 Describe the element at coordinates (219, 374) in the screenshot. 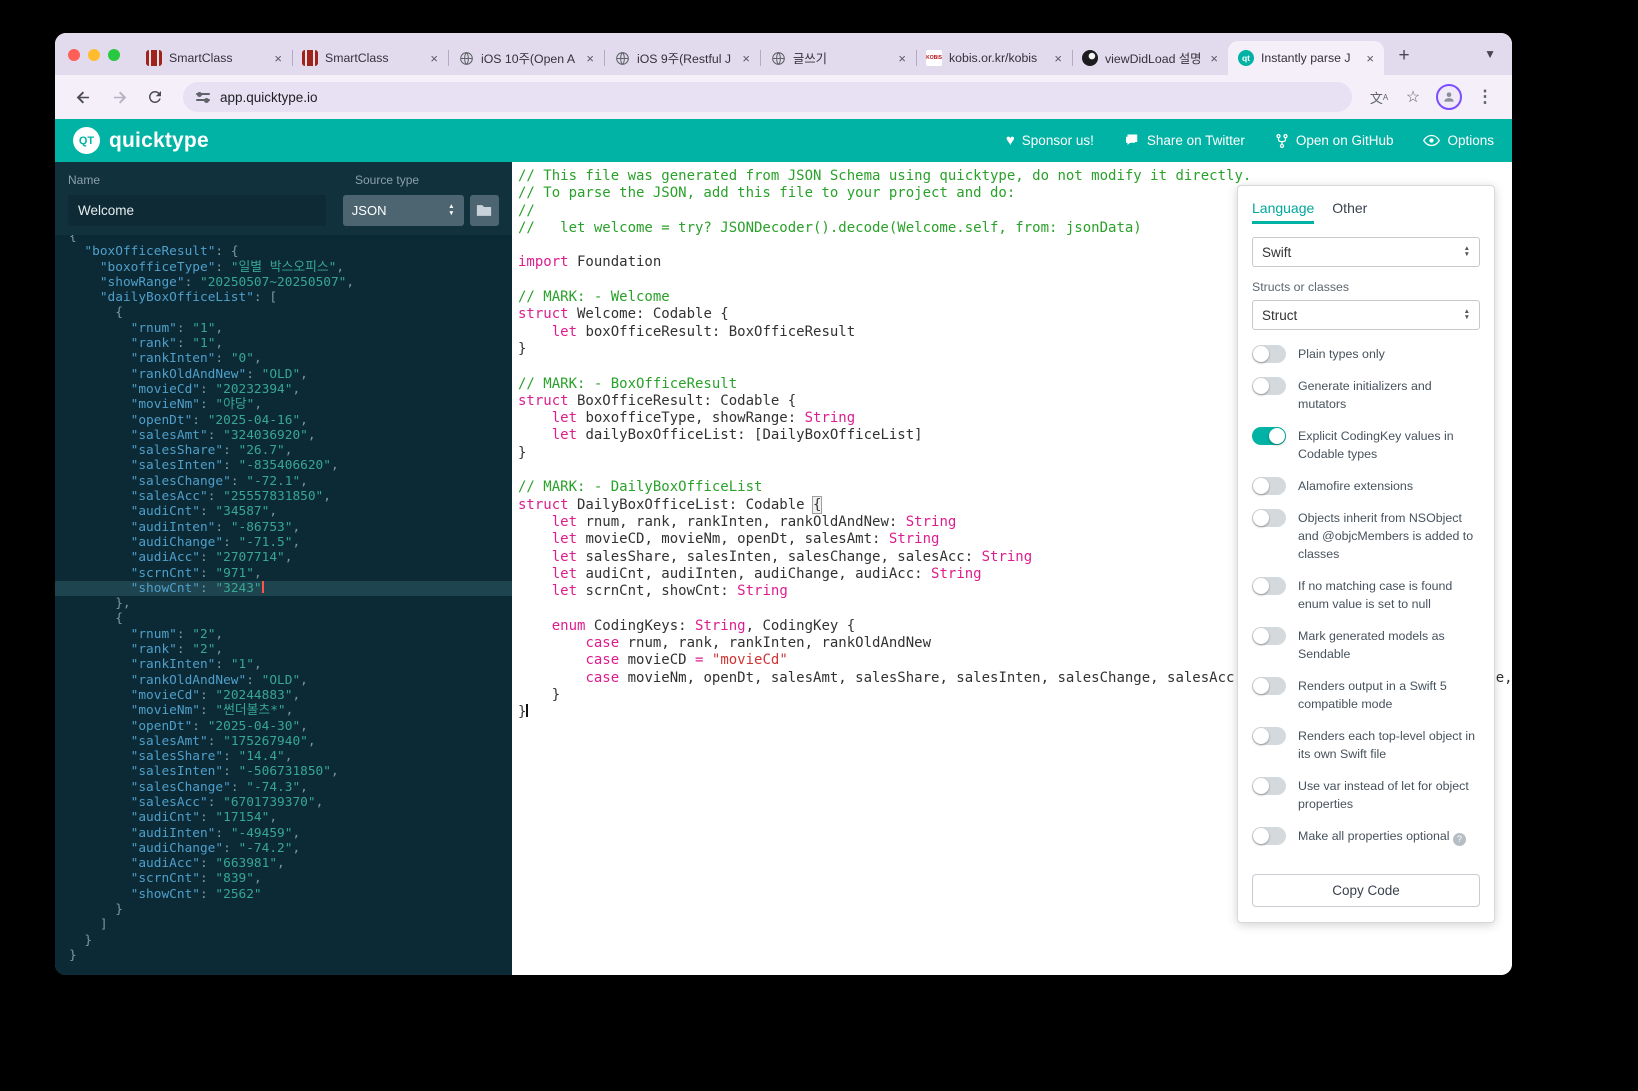

I see `json-line: "rankOldAndNew": "OLD",` at that location.